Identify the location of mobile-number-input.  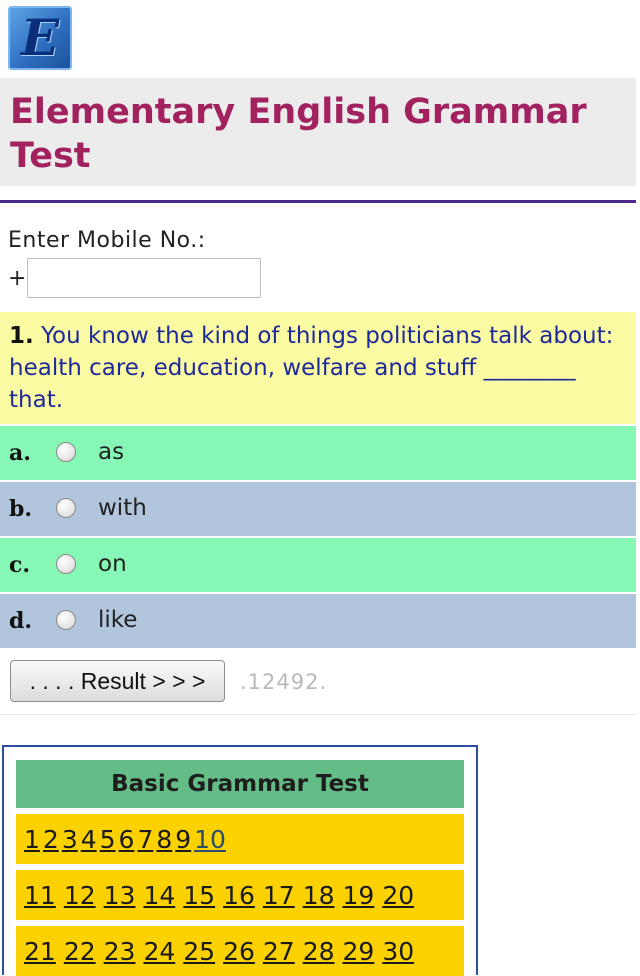
(144, 278).